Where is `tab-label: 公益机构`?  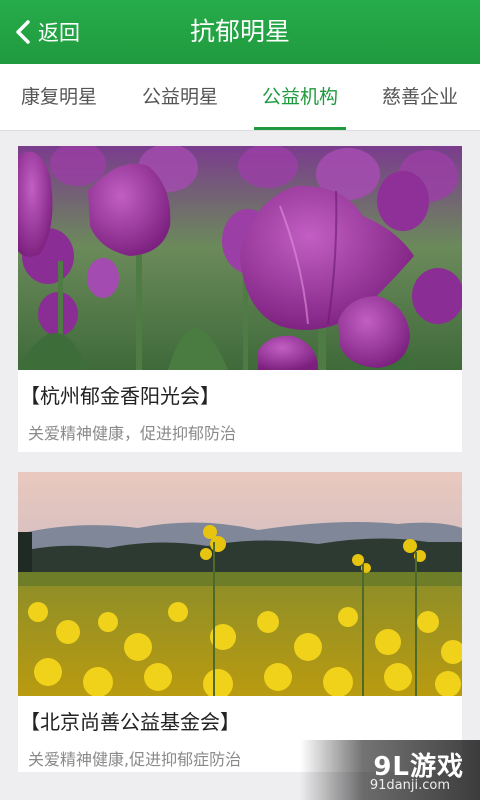
tab-label: 公益机构 is located at coordinates (299, 97).